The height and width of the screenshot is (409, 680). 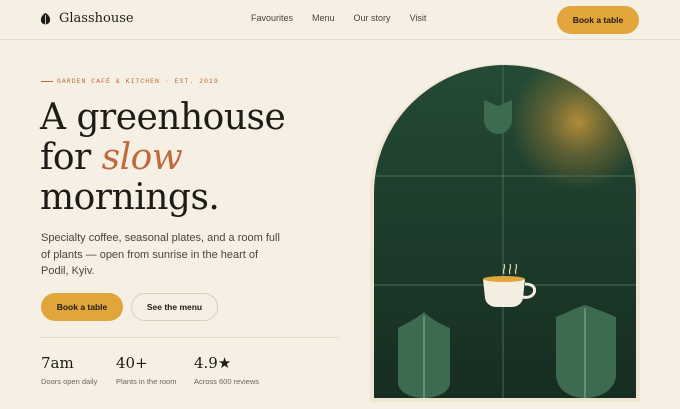 What do you see at coordinates (47, 81) in the screenshot?
I see `eyebrow-rule` at bounding box center [47, 81].